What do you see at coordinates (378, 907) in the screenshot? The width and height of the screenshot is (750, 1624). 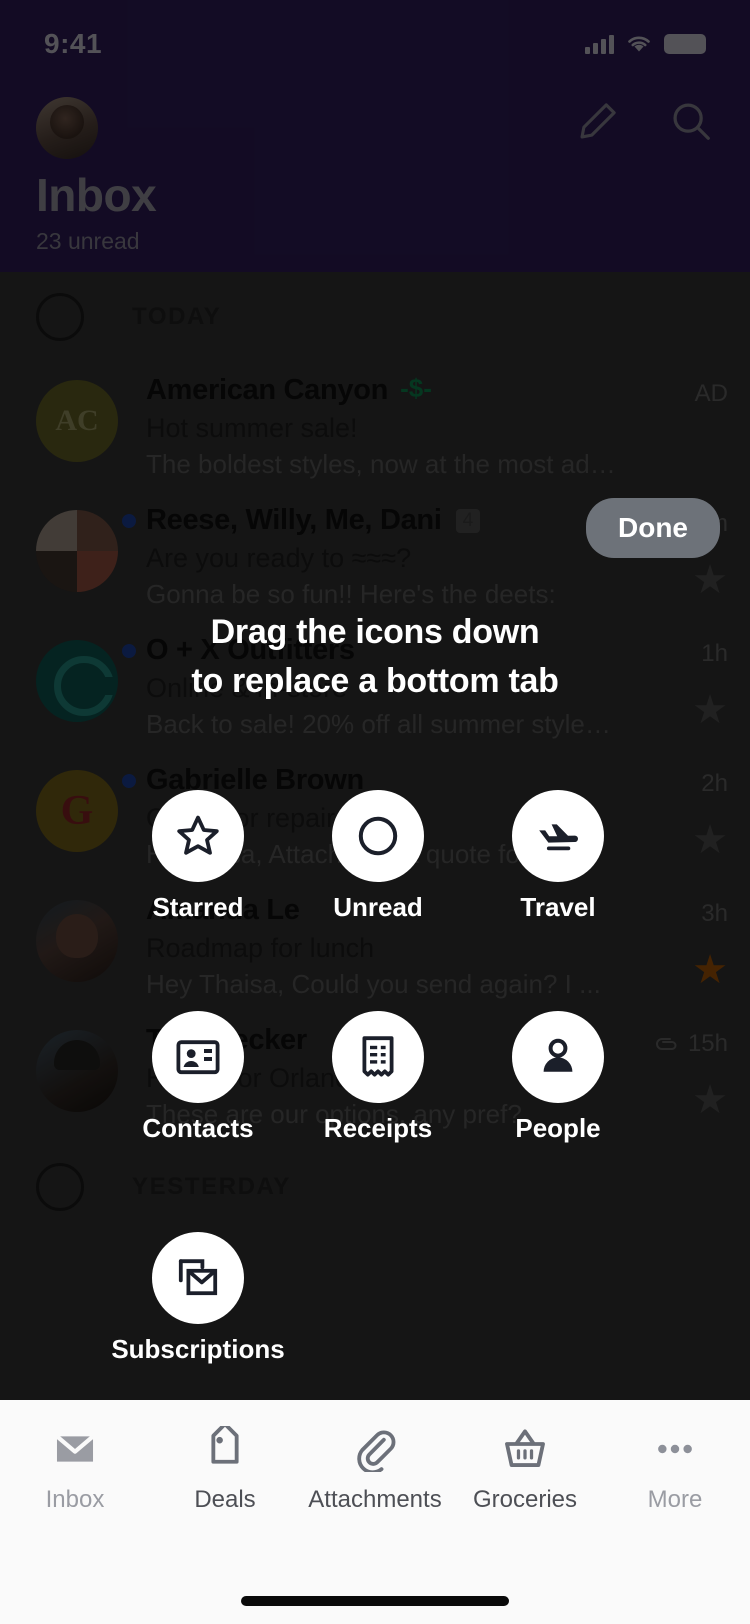 I see `shortcut-label: Unread` at bounding box center [378, 907].